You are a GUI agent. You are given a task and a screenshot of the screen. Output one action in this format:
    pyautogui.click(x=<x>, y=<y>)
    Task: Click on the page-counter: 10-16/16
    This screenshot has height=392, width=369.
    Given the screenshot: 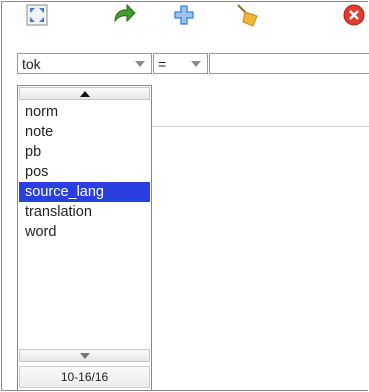 What is the action you would take?
    pyautogui.click(x=84, y=377)
    